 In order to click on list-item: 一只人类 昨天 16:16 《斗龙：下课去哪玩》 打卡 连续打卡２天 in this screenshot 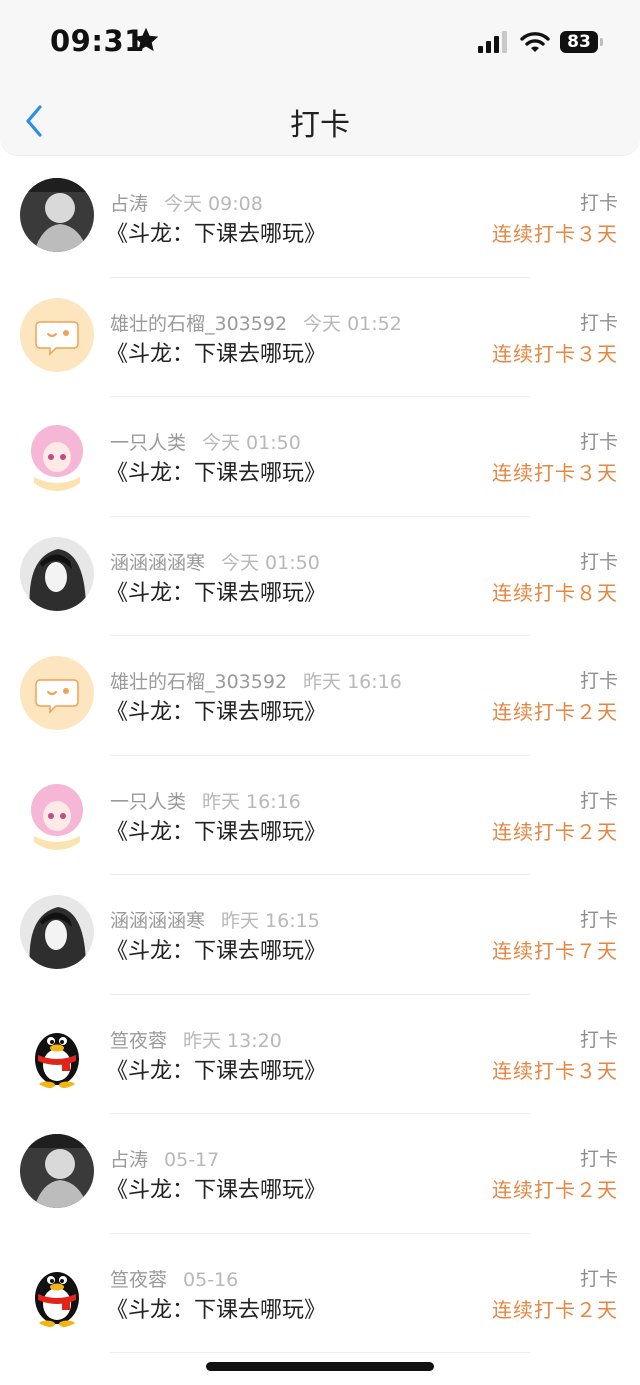, I will do `click(320, 815)`.